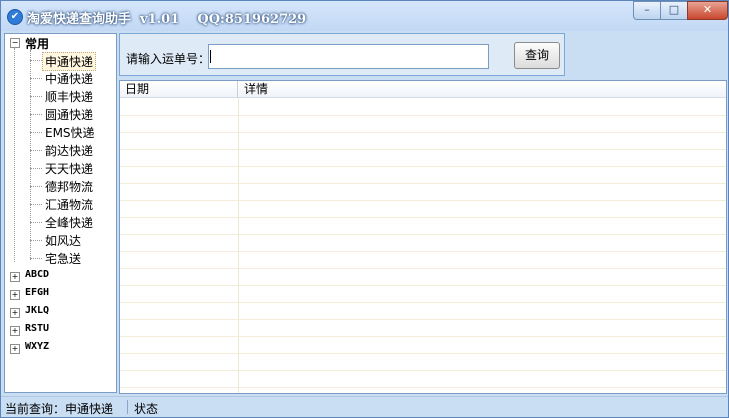 This screenshot has height=418, width=729. What do you see at coordinates (364, 16) in the screenshot?
I see `title-bar: ✔ 淘爱快递查询助手 v1.01 QQ:851962729 – □ ✕` at bounding box center [364, 16].